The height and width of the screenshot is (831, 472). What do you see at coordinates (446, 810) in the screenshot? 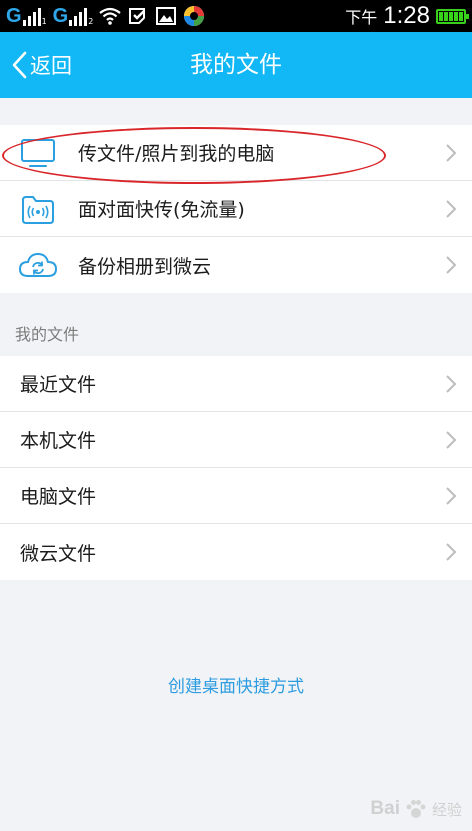
I see `watermark-jingyan: 经验` at bounding box center [446, 810].